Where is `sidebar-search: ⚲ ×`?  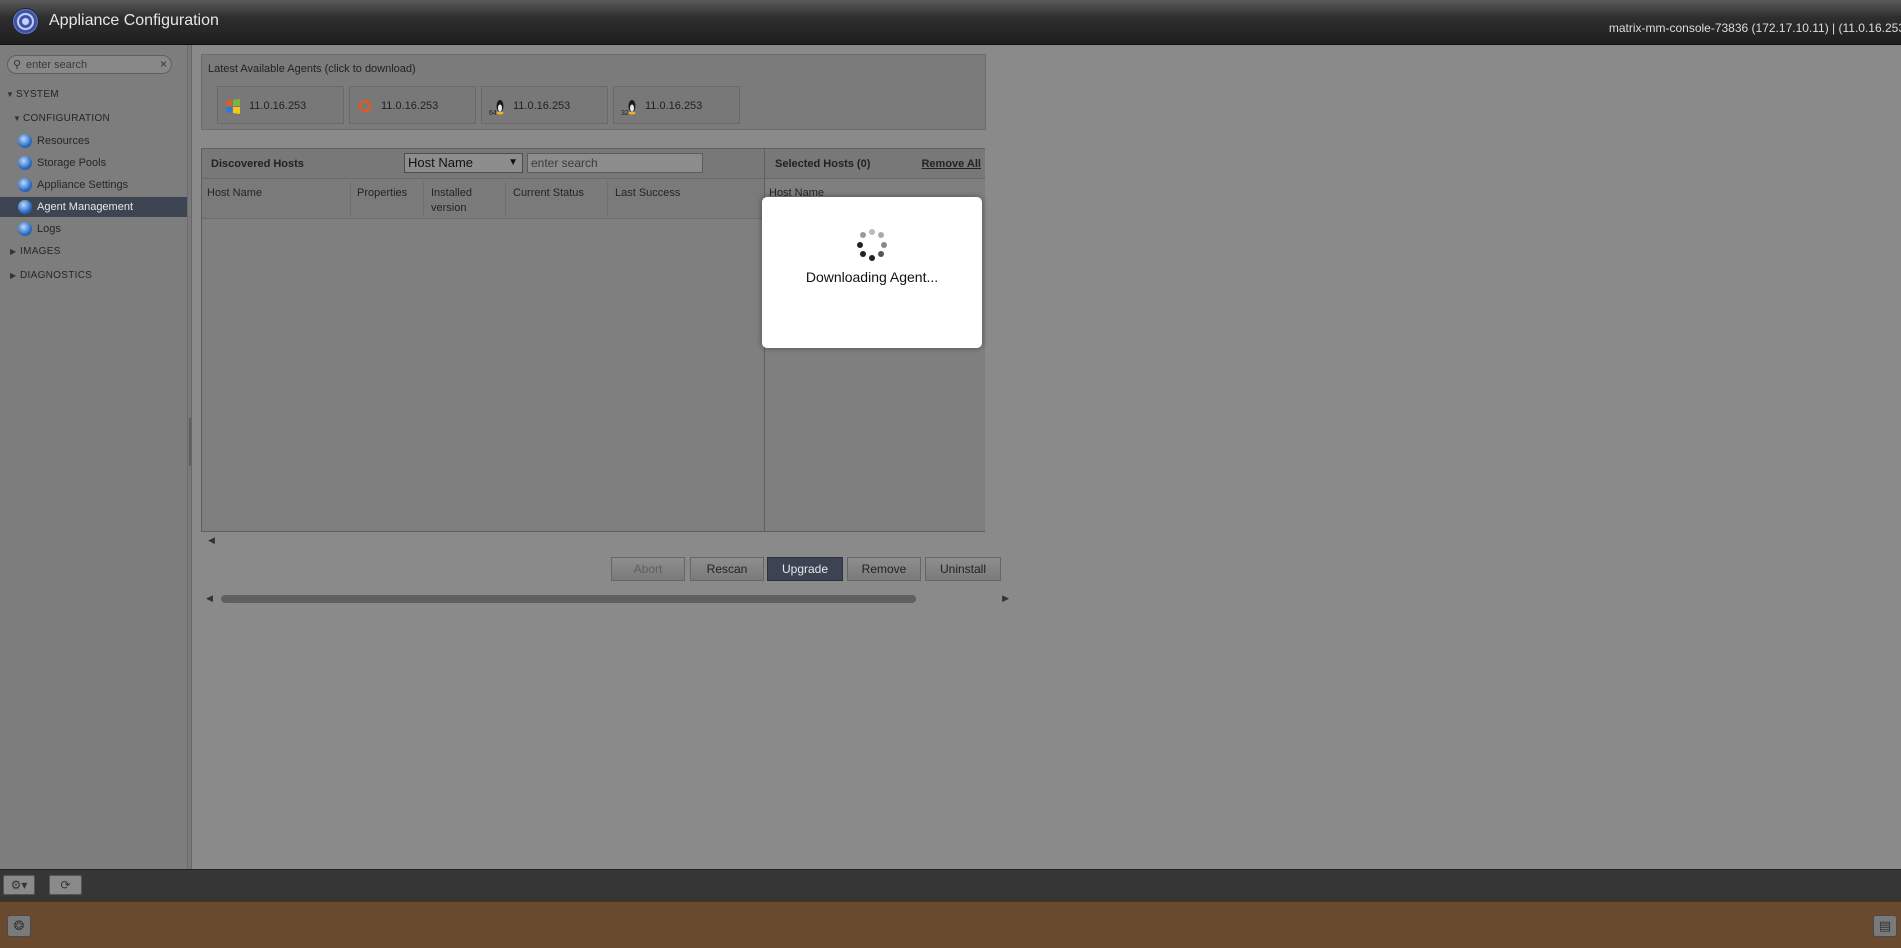
sidebar-search: ⚲ × is located at coordinates (89, 64).